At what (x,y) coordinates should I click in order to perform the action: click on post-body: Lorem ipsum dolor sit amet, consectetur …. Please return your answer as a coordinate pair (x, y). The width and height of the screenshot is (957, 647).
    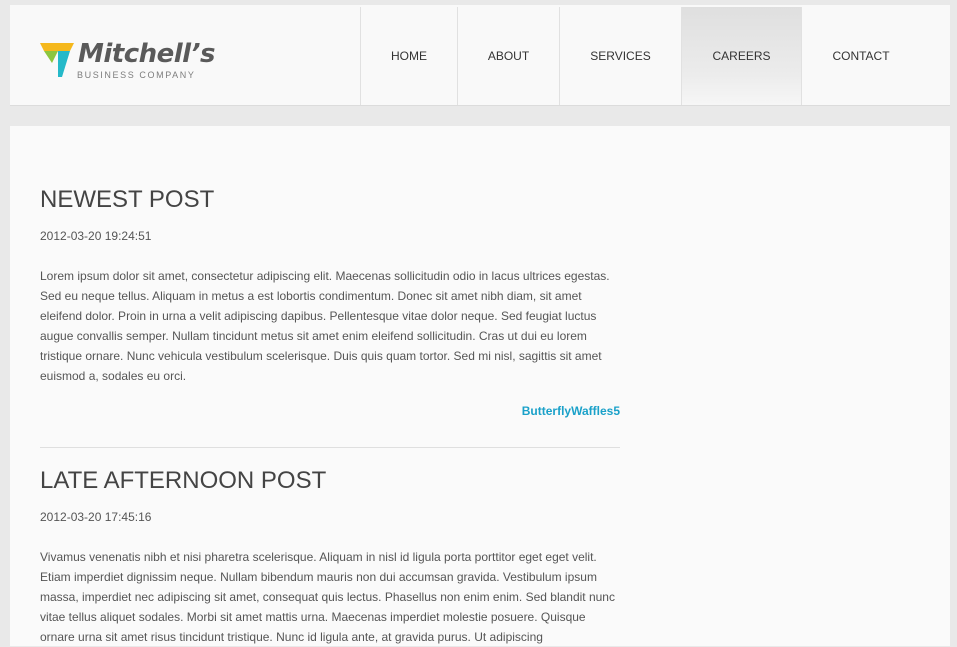
    Looking at the image, I should click on (325, 326).